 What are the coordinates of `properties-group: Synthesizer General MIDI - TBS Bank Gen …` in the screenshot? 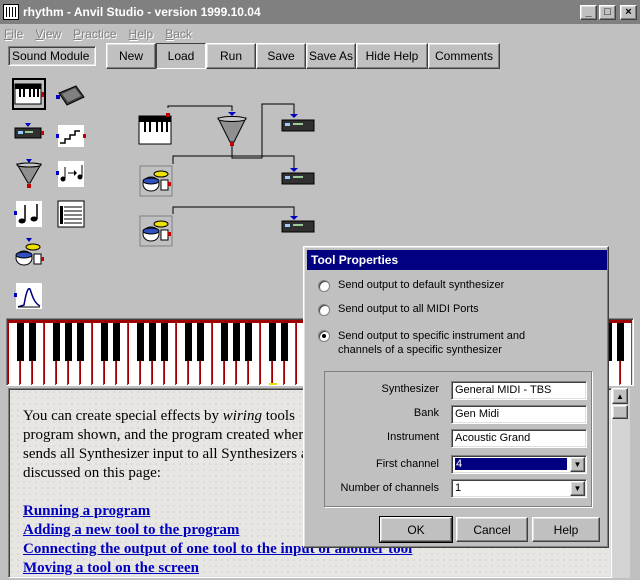 It's located at (458, 439).